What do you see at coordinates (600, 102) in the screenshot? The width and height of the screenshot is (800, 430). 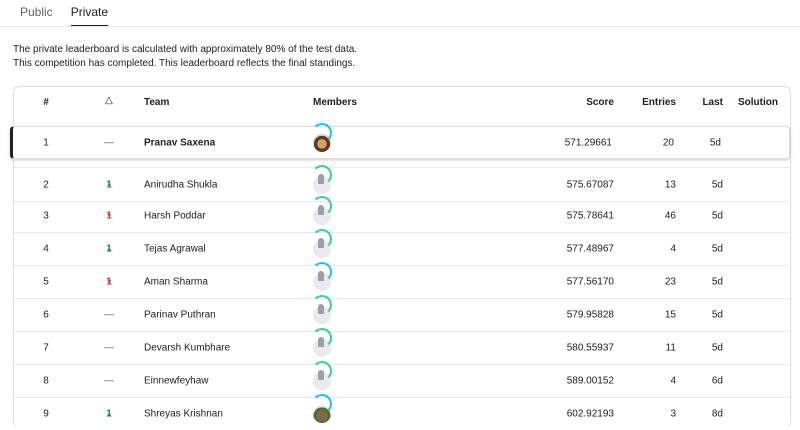 I see `header-score: Score` at bounding box center [600, 102].